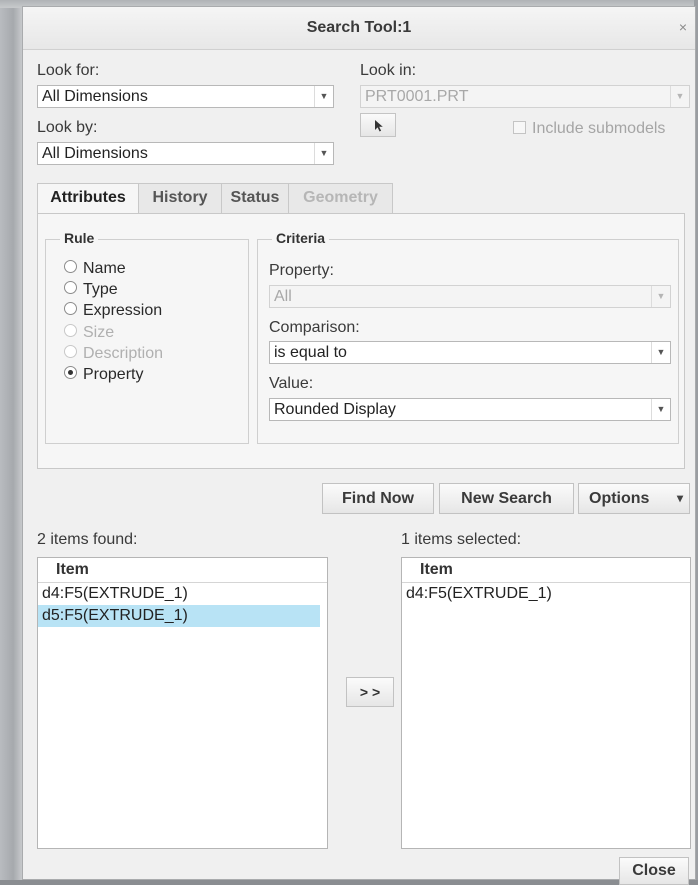  What do you see at coordinates (335, 409) in the screenshot?
I see `value-value: Rounded Display` at bounding box center [335, 409].